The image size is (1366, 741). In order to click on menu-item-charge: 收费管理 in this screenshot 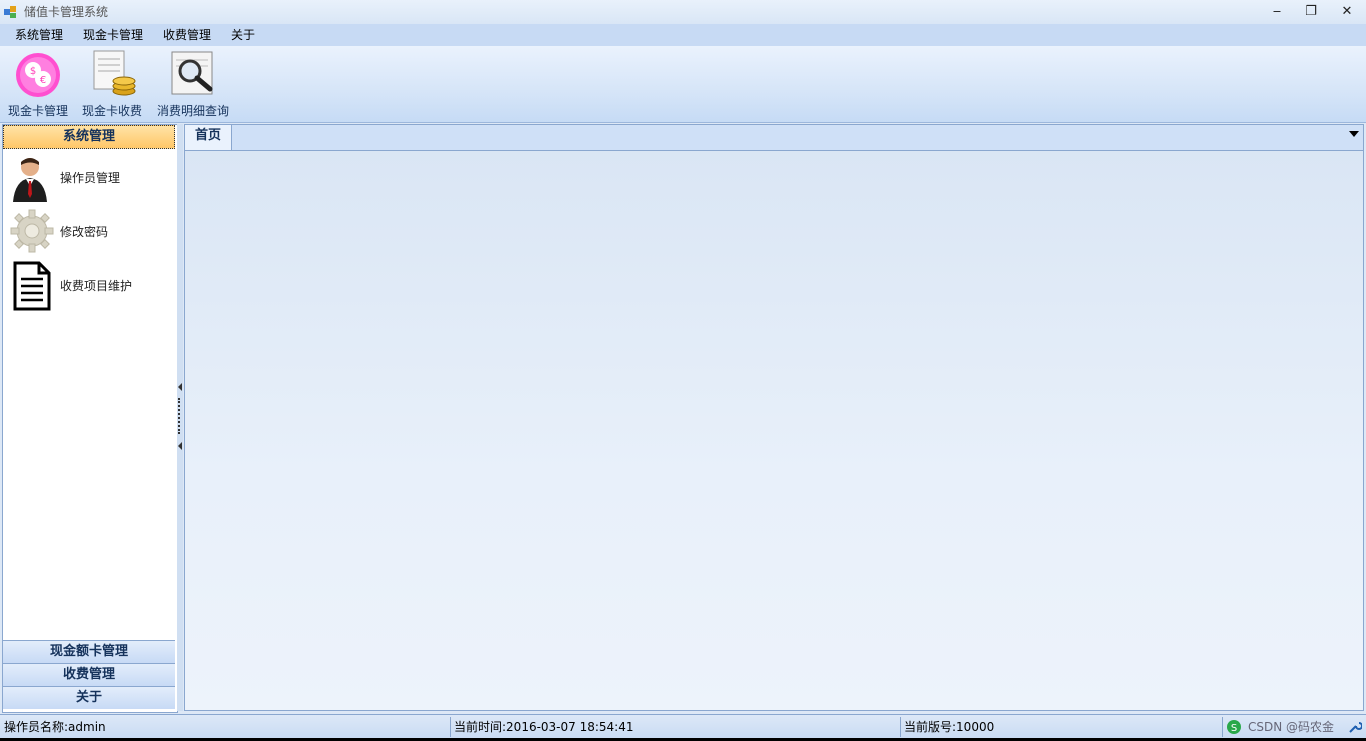, I will do `click(187, 35)`.